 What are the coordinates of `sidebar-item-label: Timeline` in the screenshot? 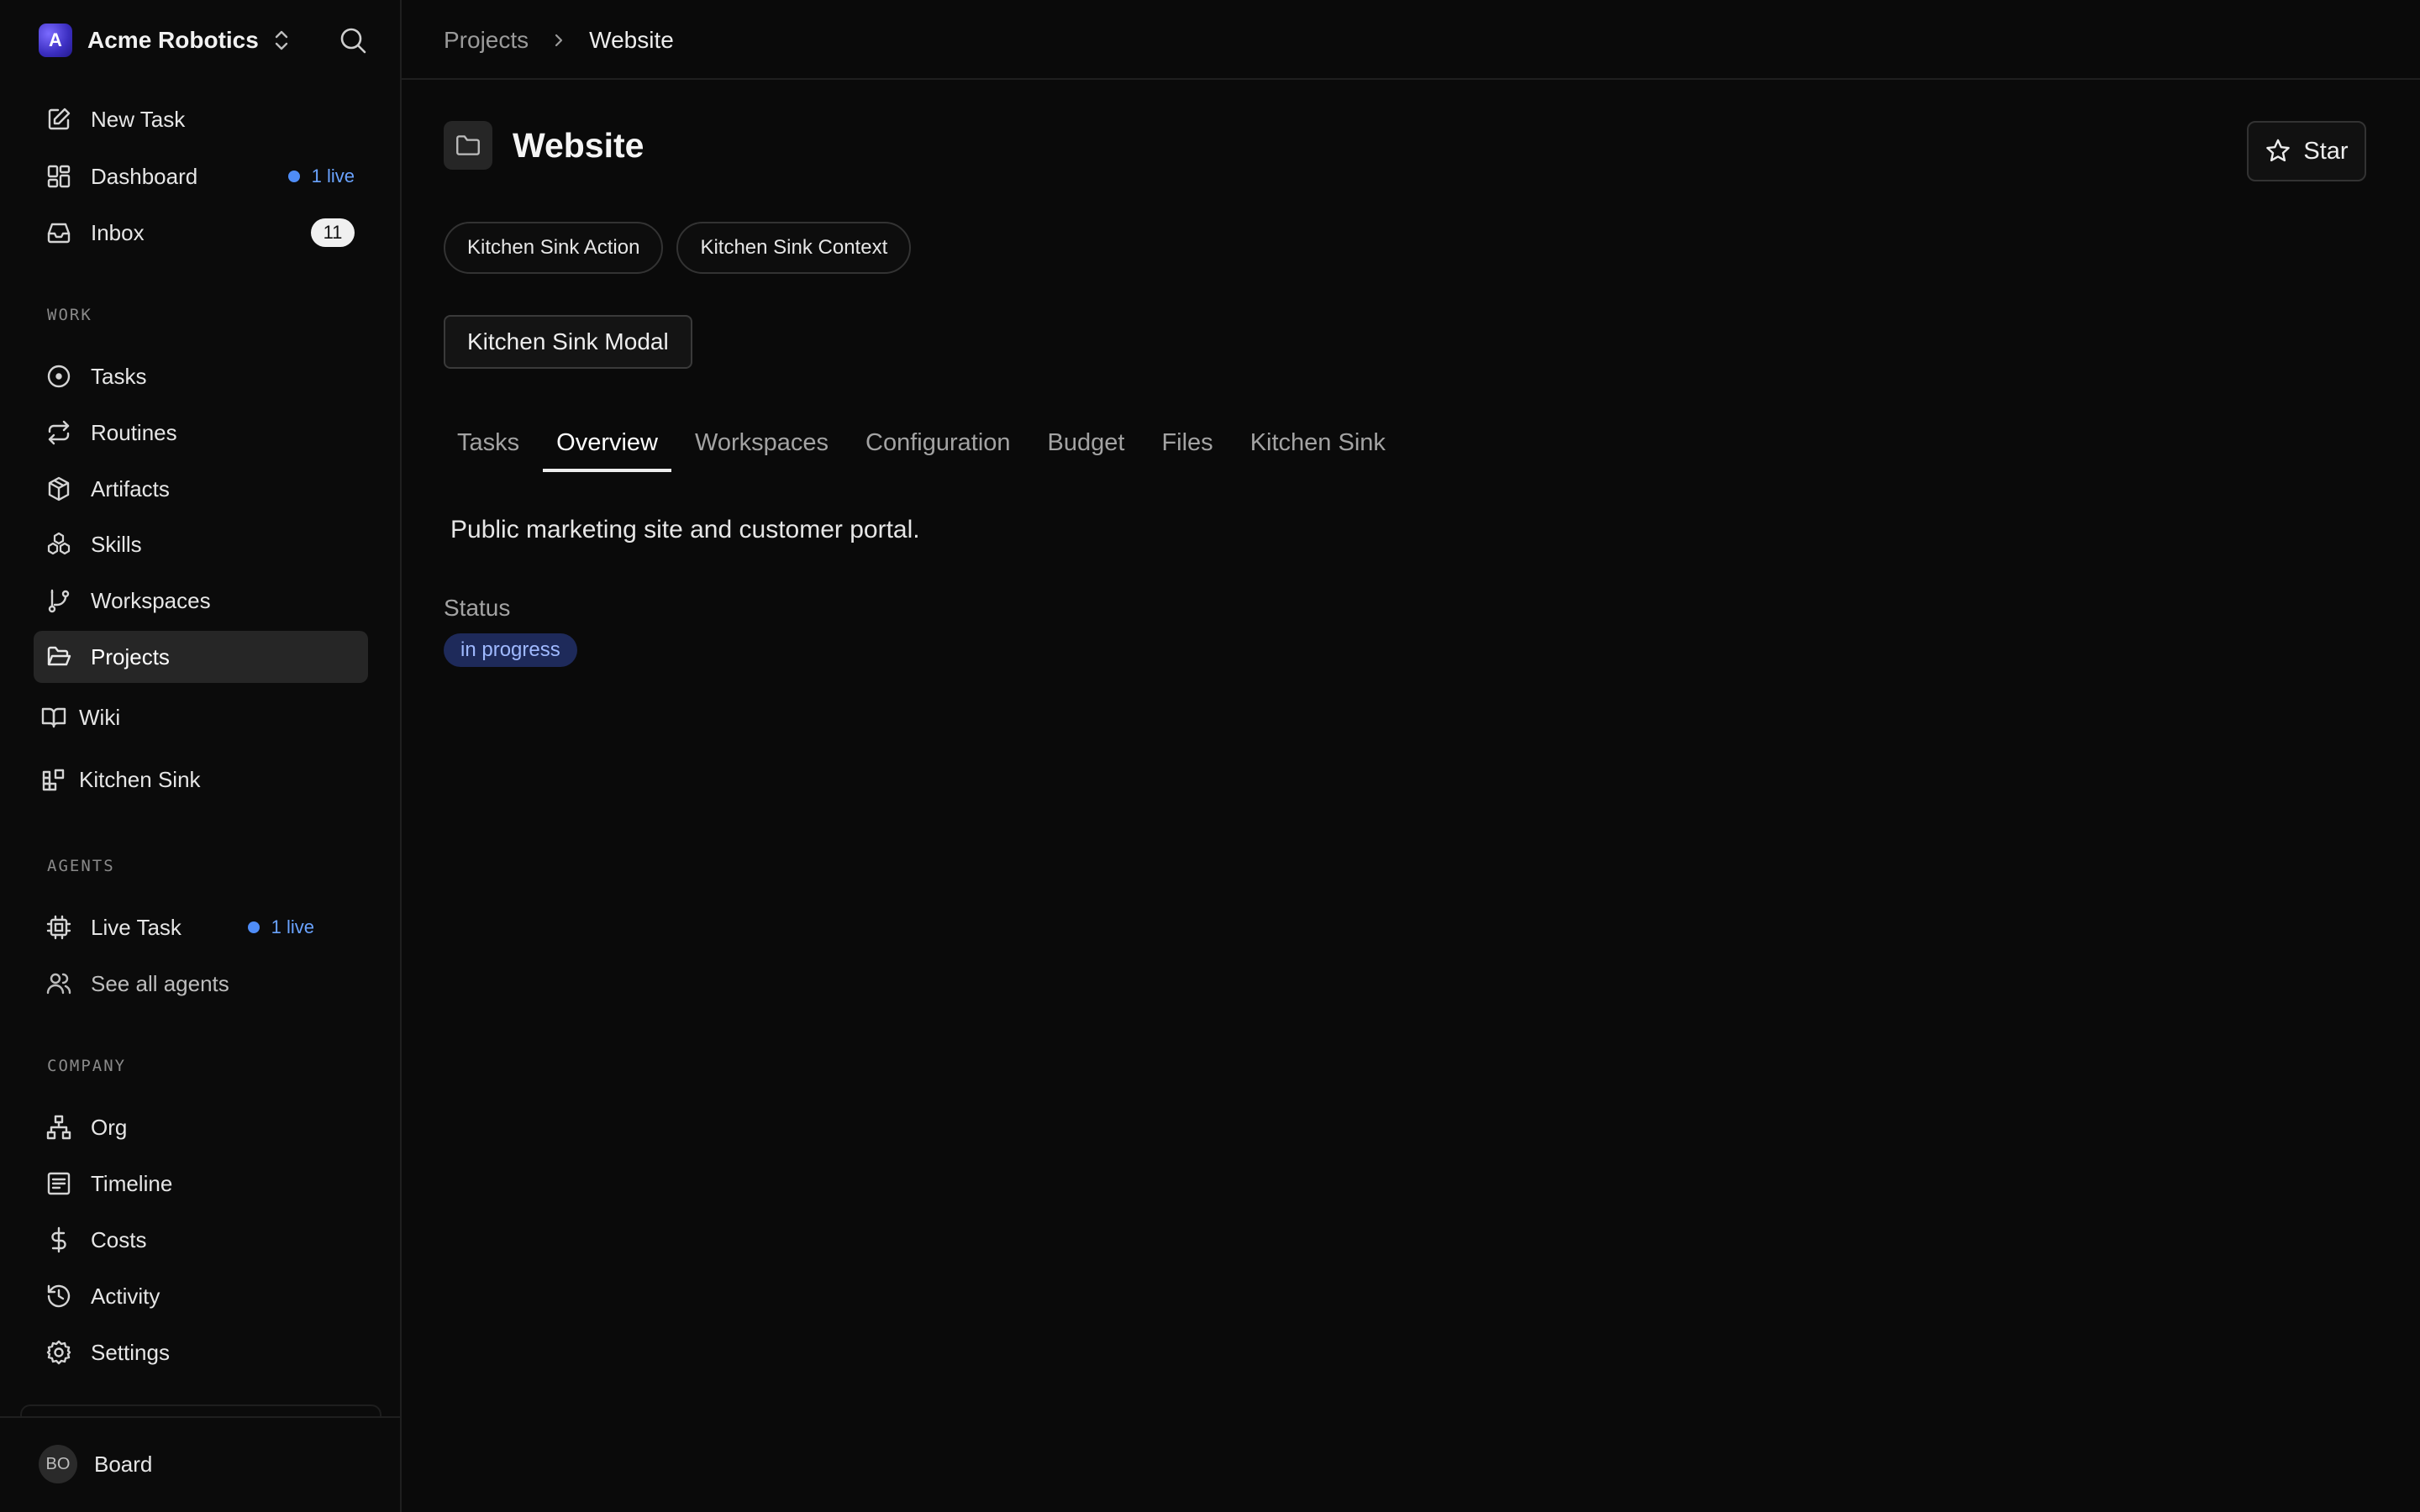 It's located at (132, 1183).